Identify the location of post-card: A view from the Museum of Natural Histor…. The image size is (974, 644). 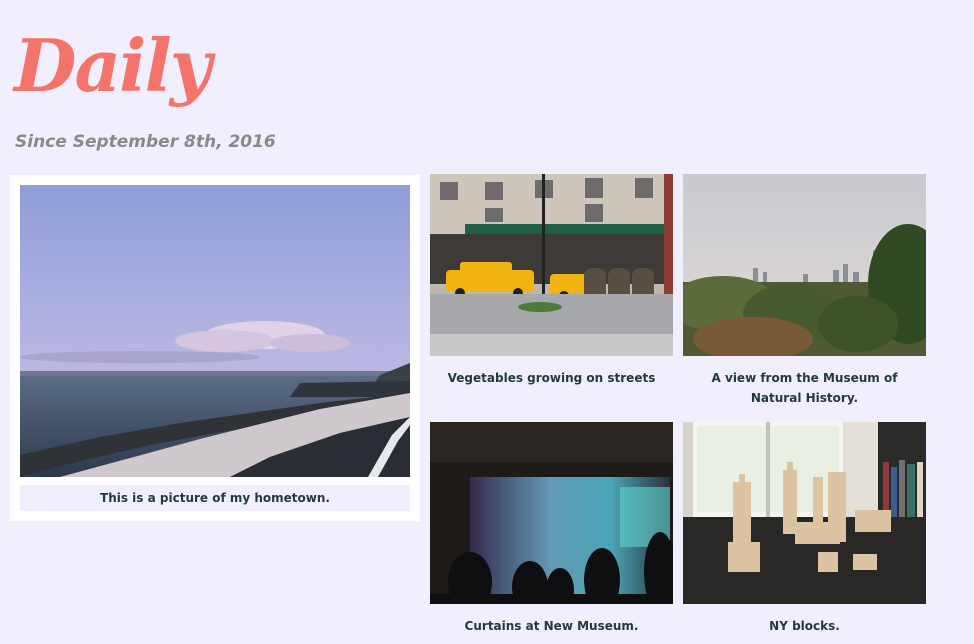
(804, 289).